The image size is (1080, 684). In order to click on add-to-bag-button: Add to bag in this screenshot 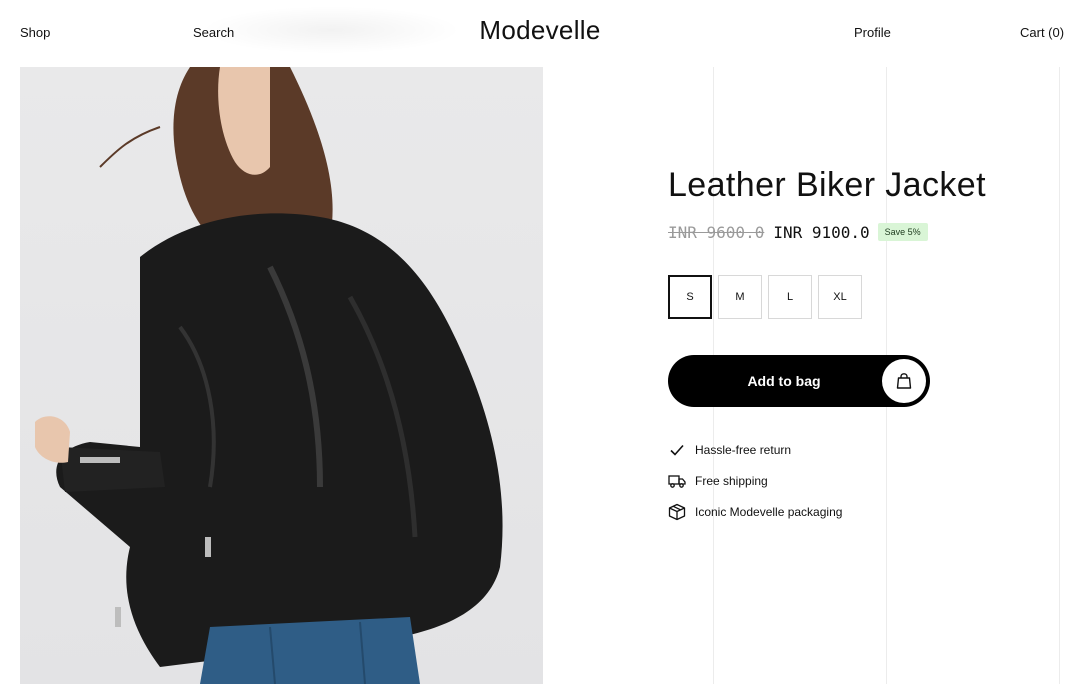, I will do `click(799, 381)`.